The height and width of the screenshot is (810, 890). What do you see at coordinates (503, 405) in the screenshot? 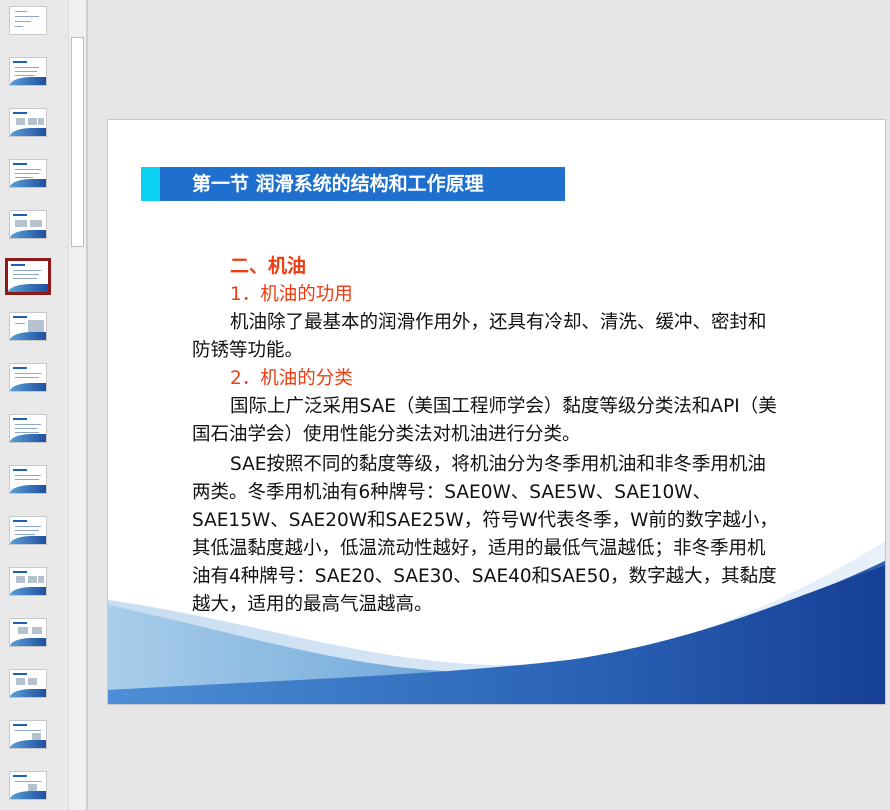
I see `paragraph-2-line-1: 国际上广泛采用SAE（美国工程师学会）黏度等级分类法和API（美` at bounding box center [503, 405].